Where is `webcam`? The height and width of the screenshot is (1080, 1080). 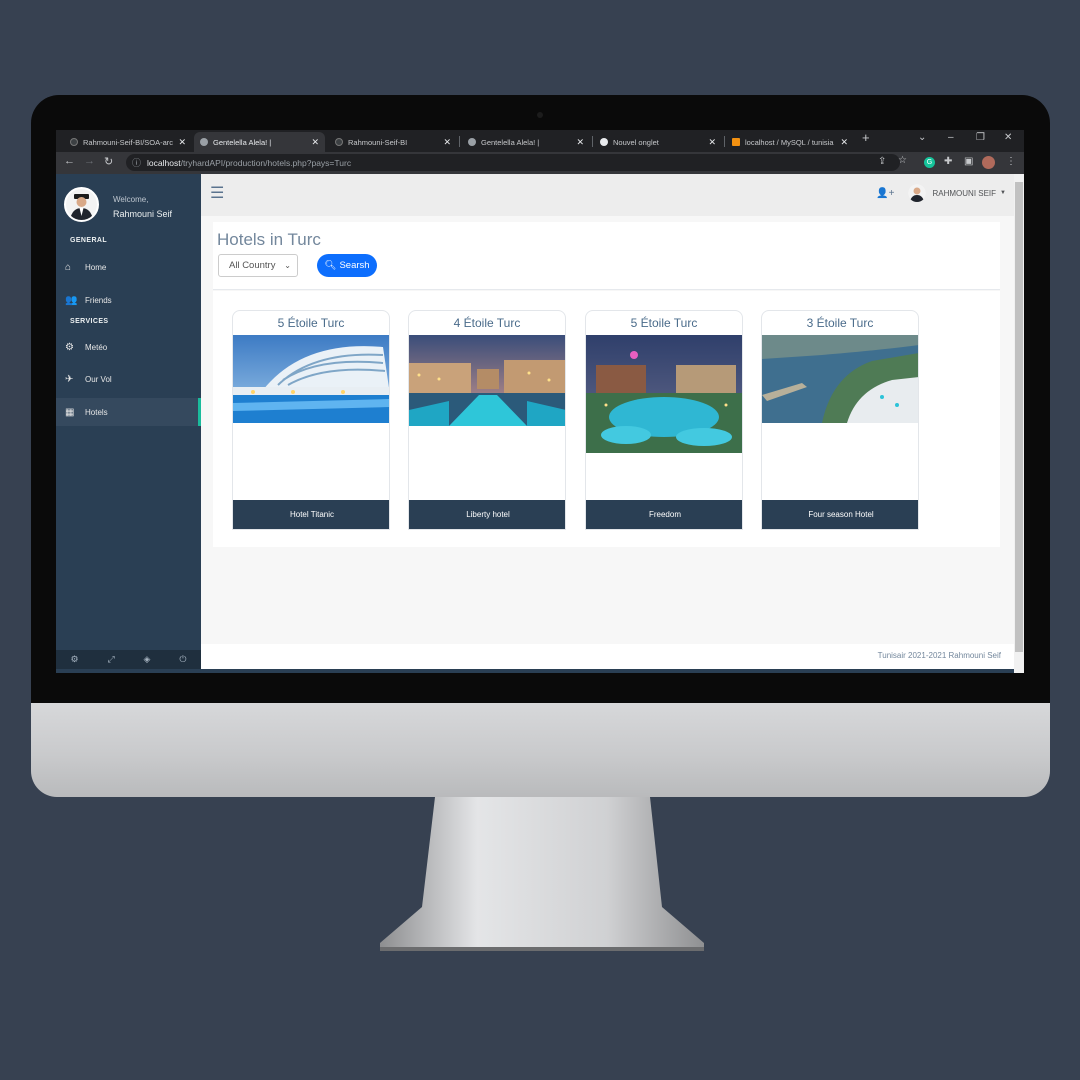
webcam is located at coordinates (540, 115).